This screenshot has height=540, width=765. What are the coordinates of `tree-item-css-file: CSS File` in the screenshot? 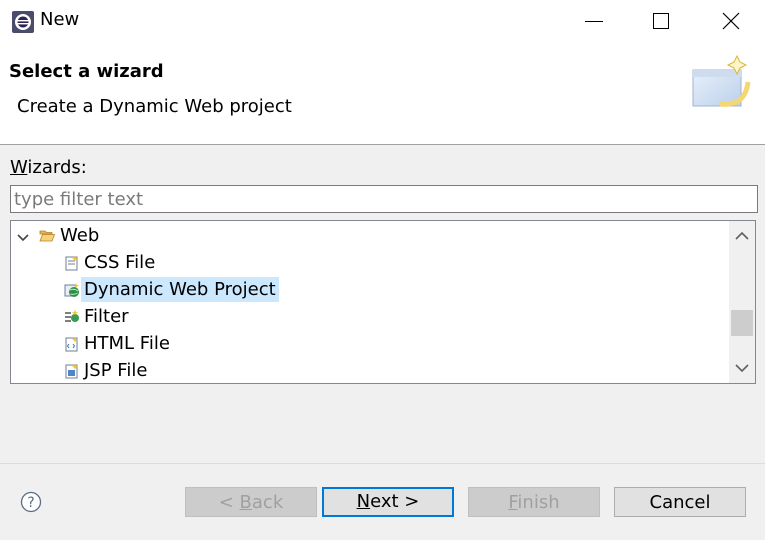 It's located at (109, 262).